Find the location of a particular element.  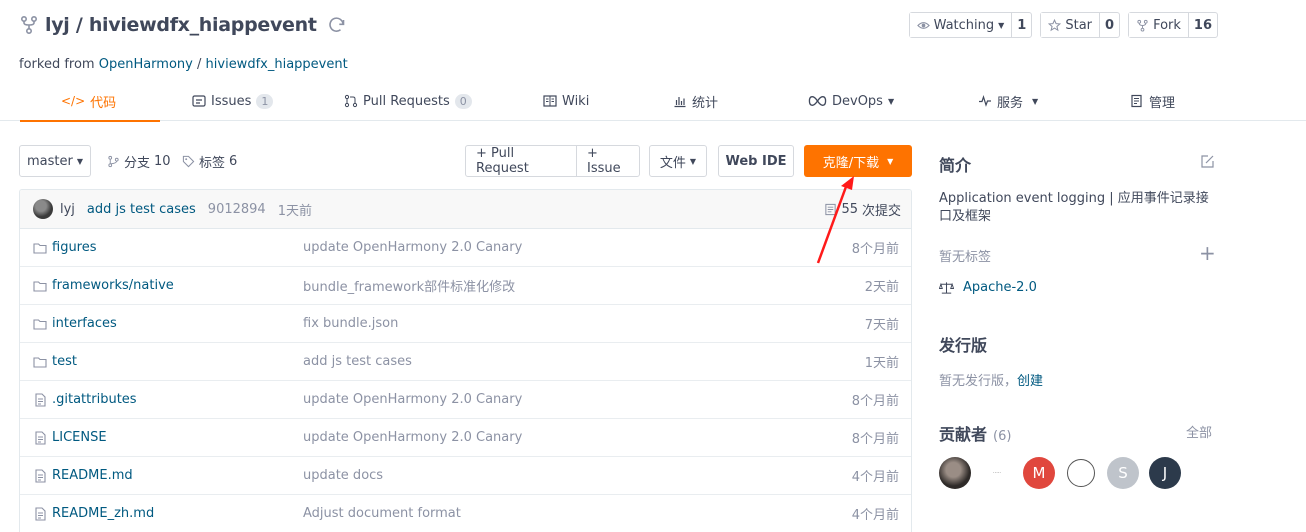

branch-select: master ▼ is located at coordinates (55, 161).